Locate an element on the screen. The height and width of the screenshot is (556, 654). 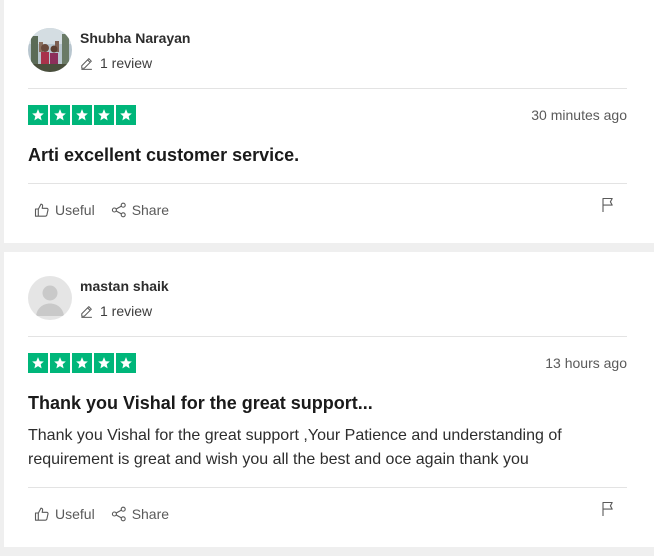
reviewer-info: Shubha Narayan 1 review is located at coordinates (109, 50).